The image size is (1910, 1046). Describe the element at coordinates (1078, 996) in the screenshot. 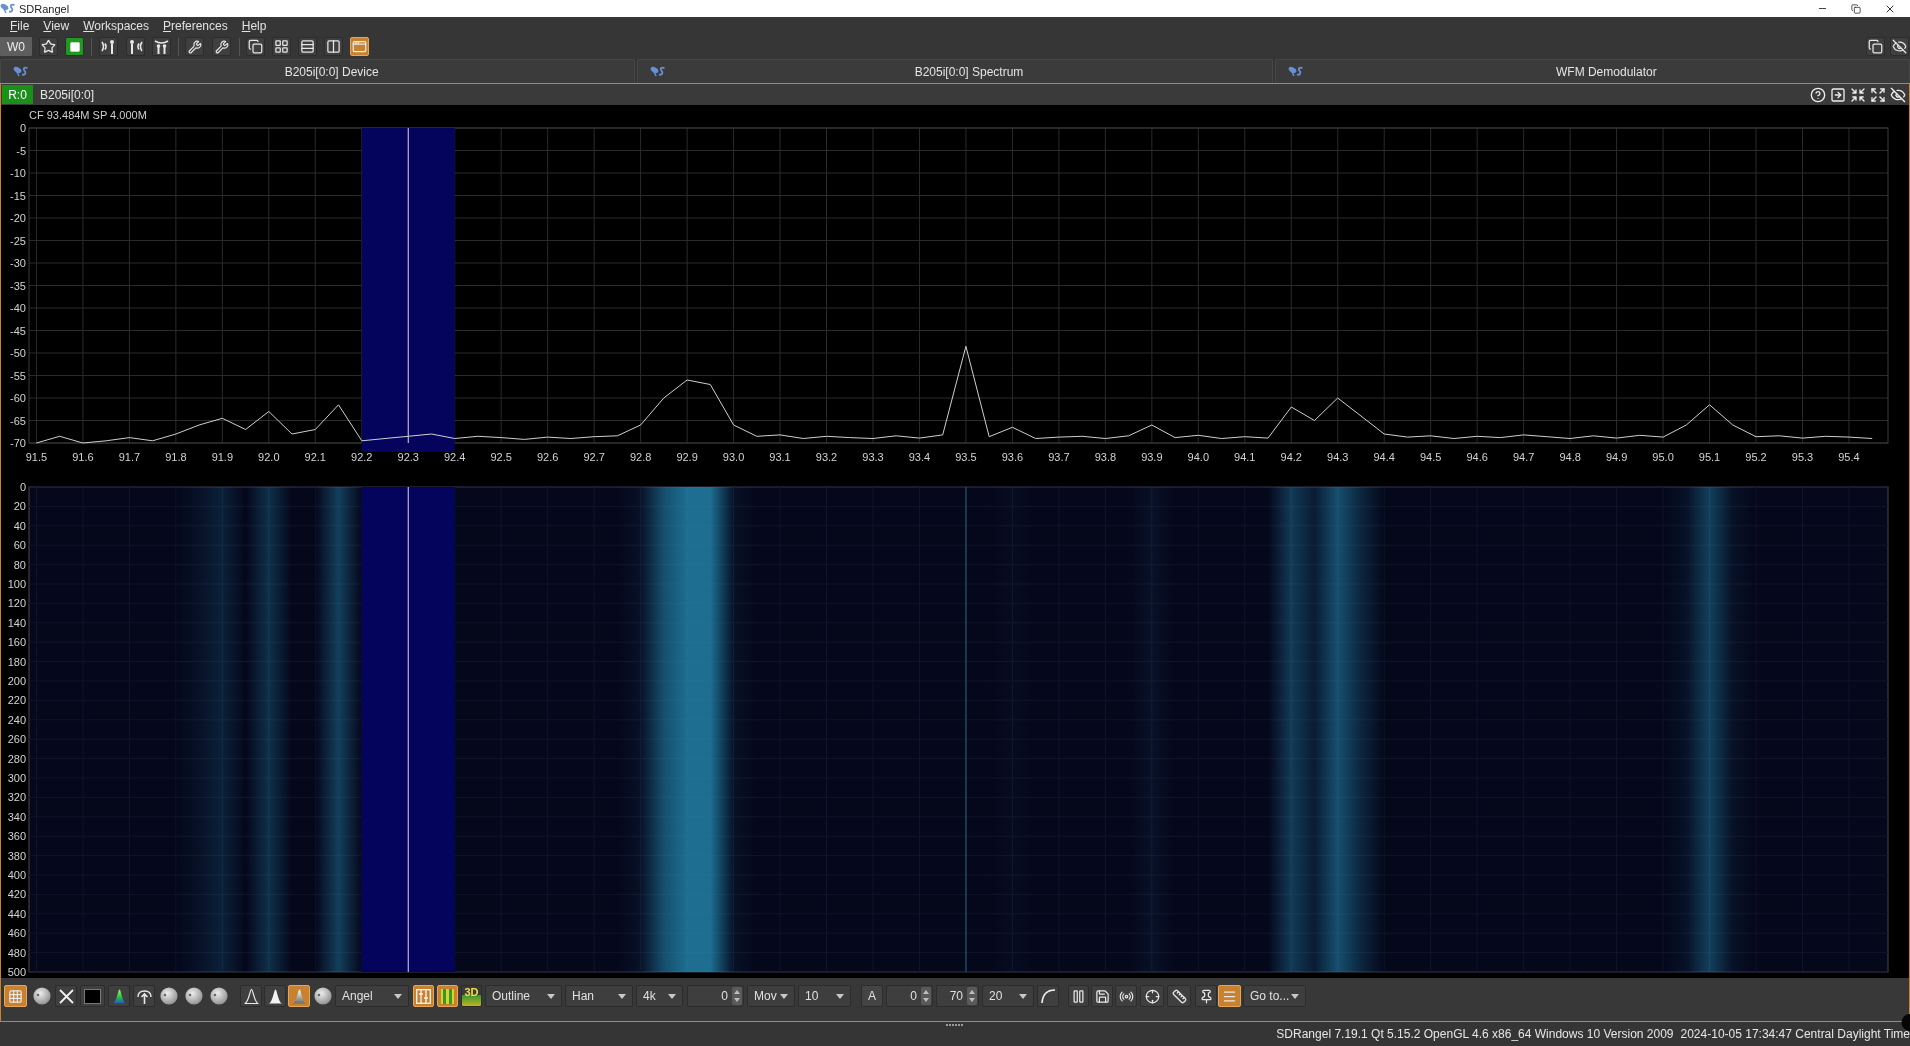

I see `pause-button` at that location.